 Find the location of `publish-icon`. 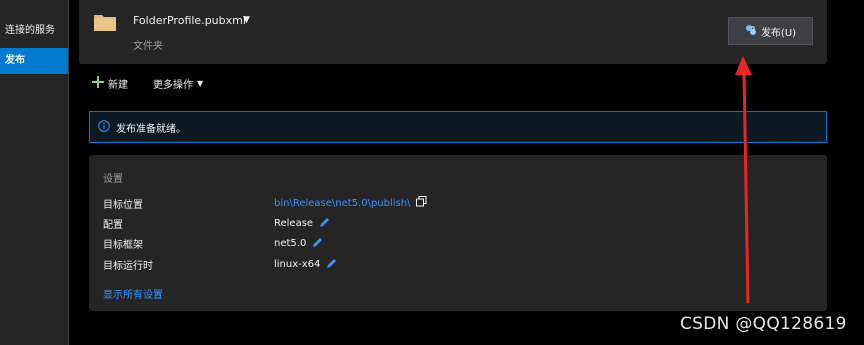

publish-icon is located at coordinates (751, 31).